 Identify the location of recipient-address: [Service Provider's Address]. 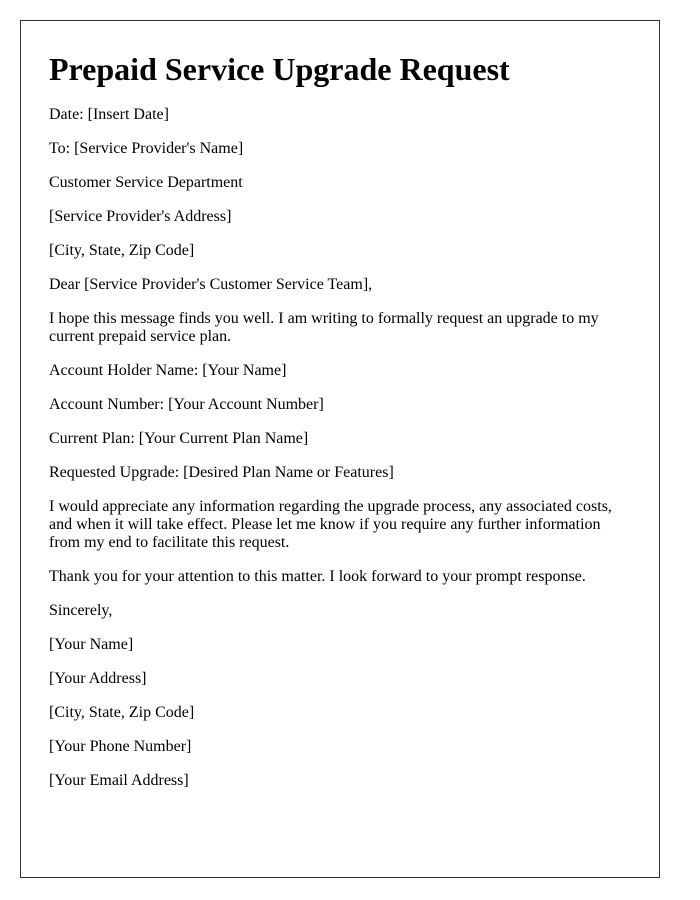
(140, 216).